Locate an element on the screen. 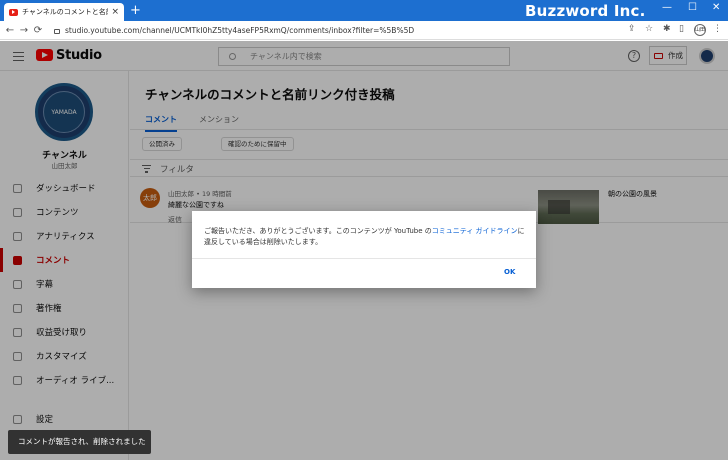  brand-watermark: Buzzword Inc. is located at coordinates (585, 11).